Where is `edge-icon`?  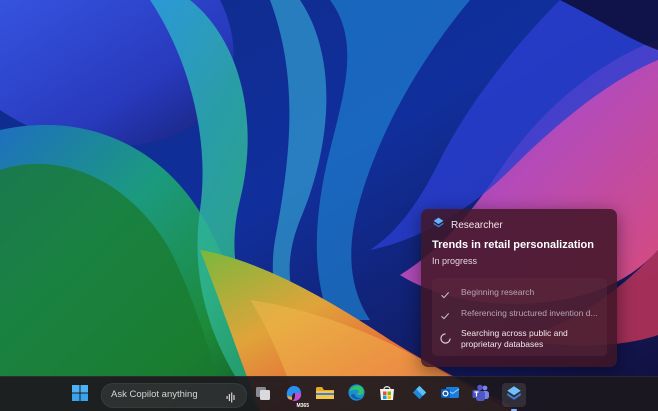 edge-icon is located at coordinates (356, 395).